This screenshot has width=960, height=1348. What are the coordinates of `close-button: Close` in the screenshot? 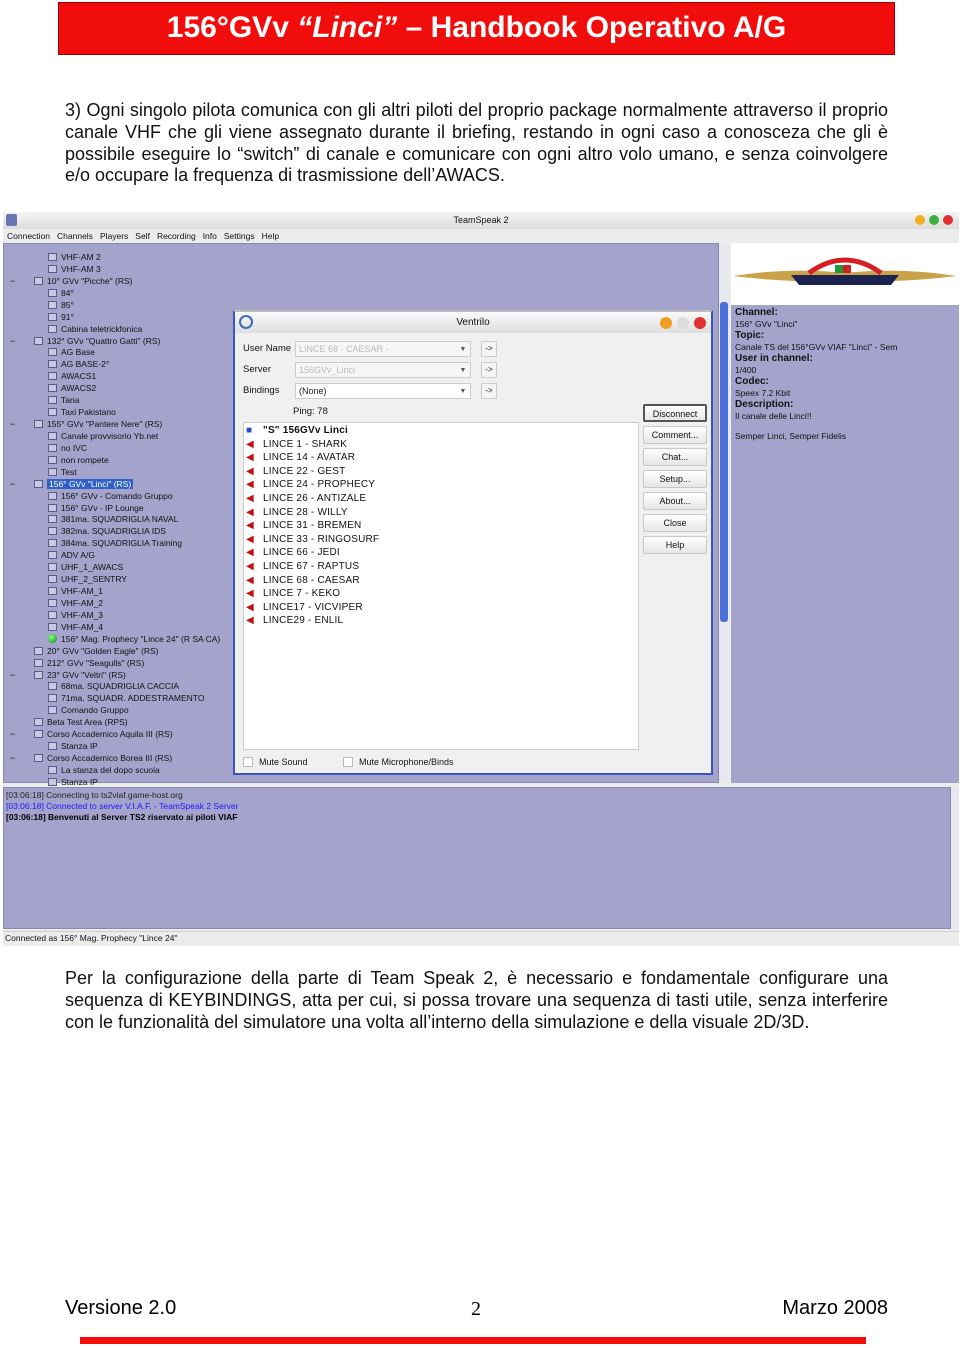 It's located at (675, 523).